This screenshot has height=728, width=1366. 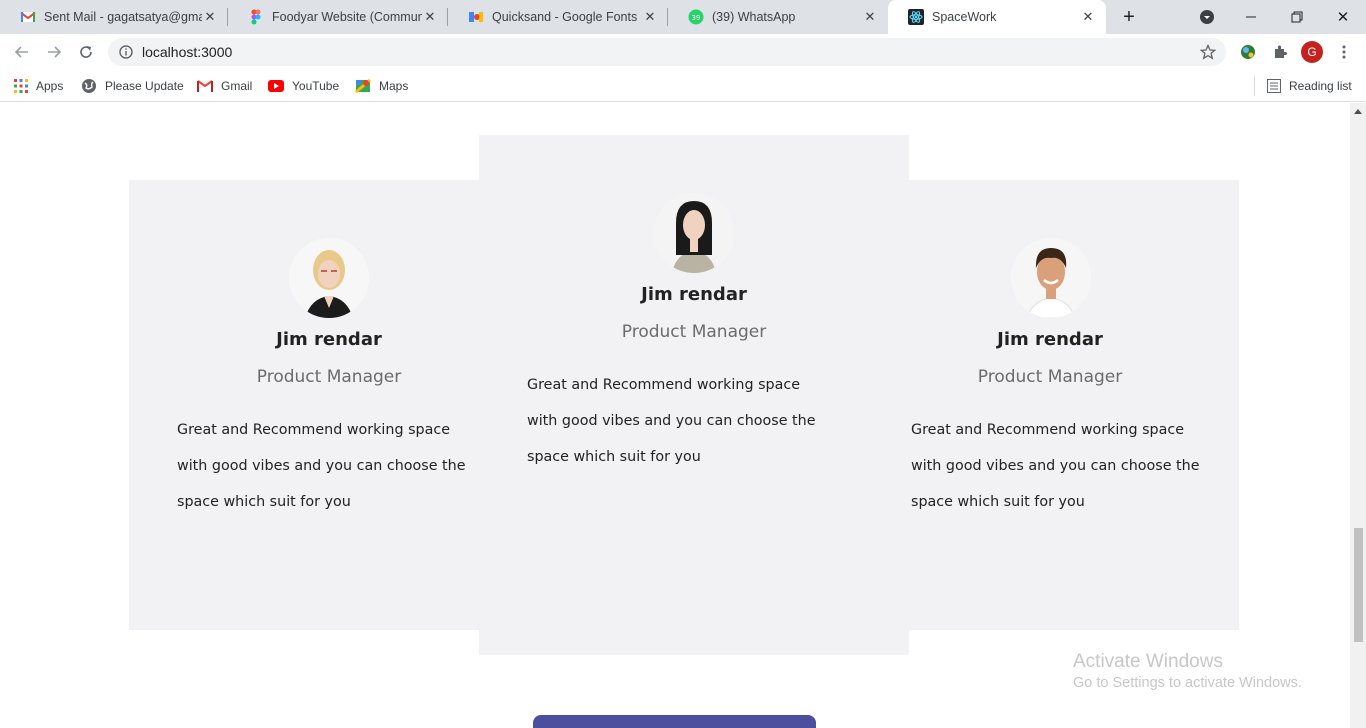 What do you see at coordinates (1297, 17) in the screenshot?
I see `restore-icon` at bounding box center [1297, 17].